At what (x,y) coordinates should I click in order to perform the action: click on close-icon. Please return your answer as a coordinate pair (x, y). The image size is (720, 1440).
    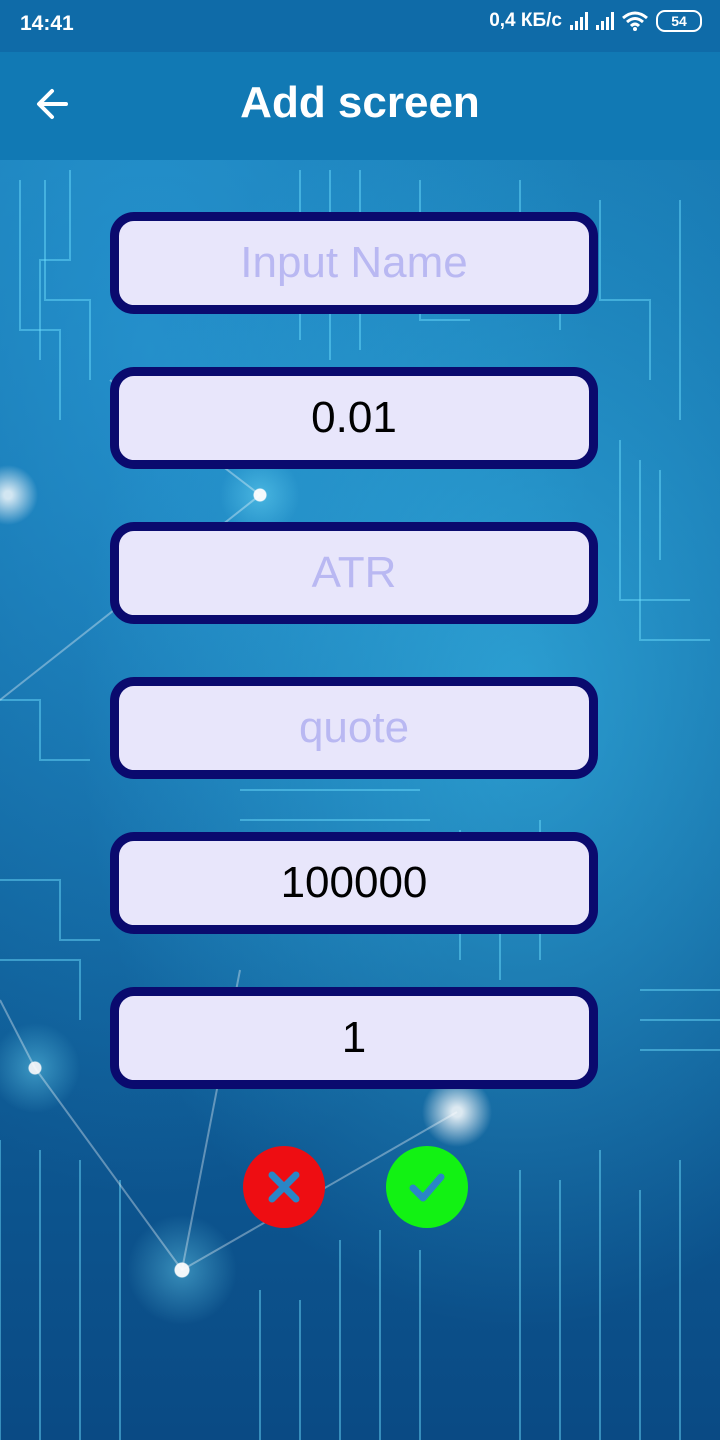
    Looking at the image, I should click on (284, 1187).